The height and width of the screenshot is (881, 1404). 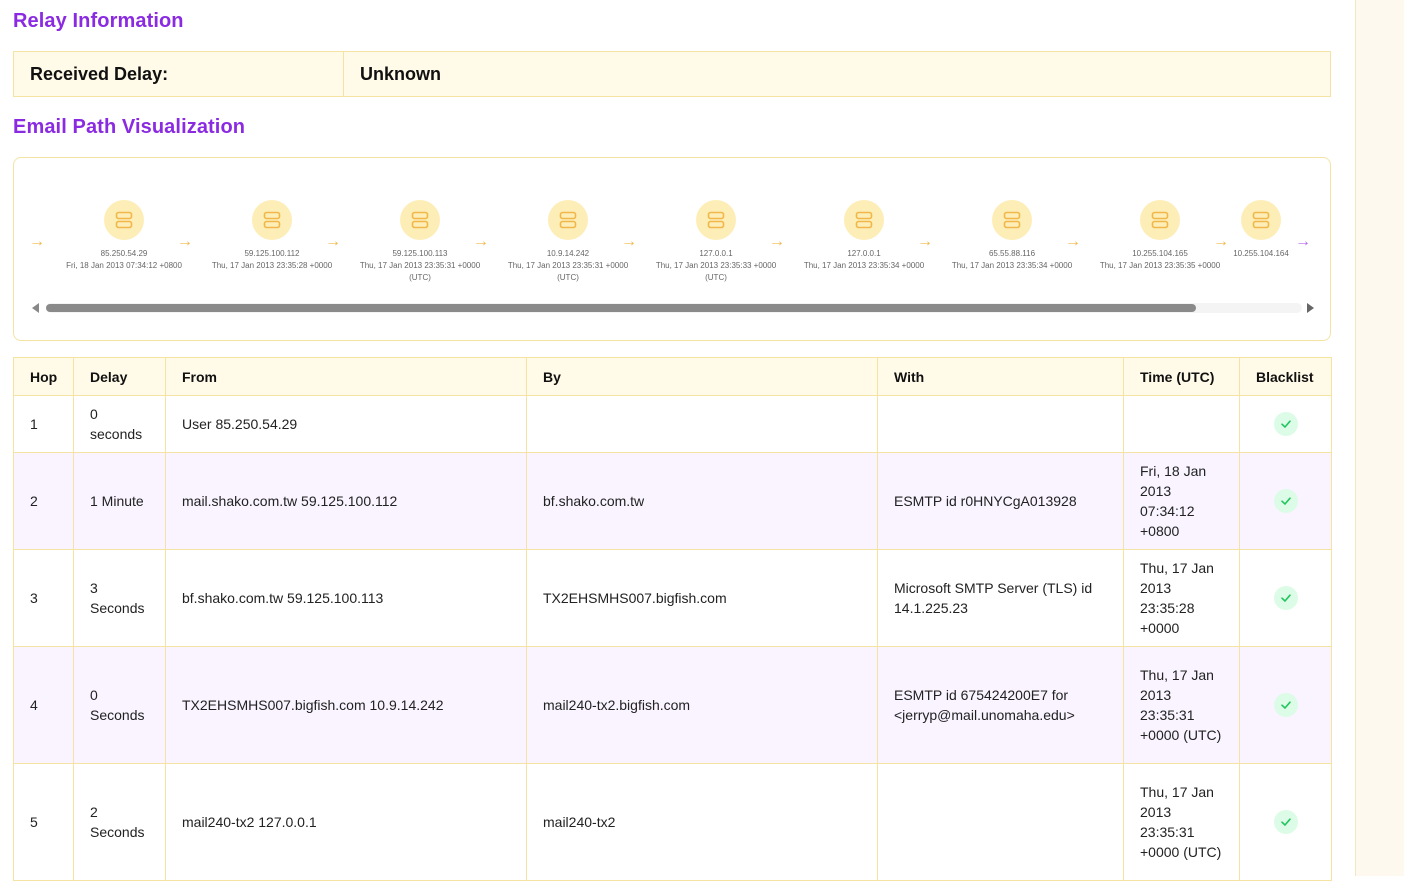 What do you see at coordinates (119, 424) in the screenshot?
I see `cell-delay: 0 seconds` at bounding box center [119, 424].